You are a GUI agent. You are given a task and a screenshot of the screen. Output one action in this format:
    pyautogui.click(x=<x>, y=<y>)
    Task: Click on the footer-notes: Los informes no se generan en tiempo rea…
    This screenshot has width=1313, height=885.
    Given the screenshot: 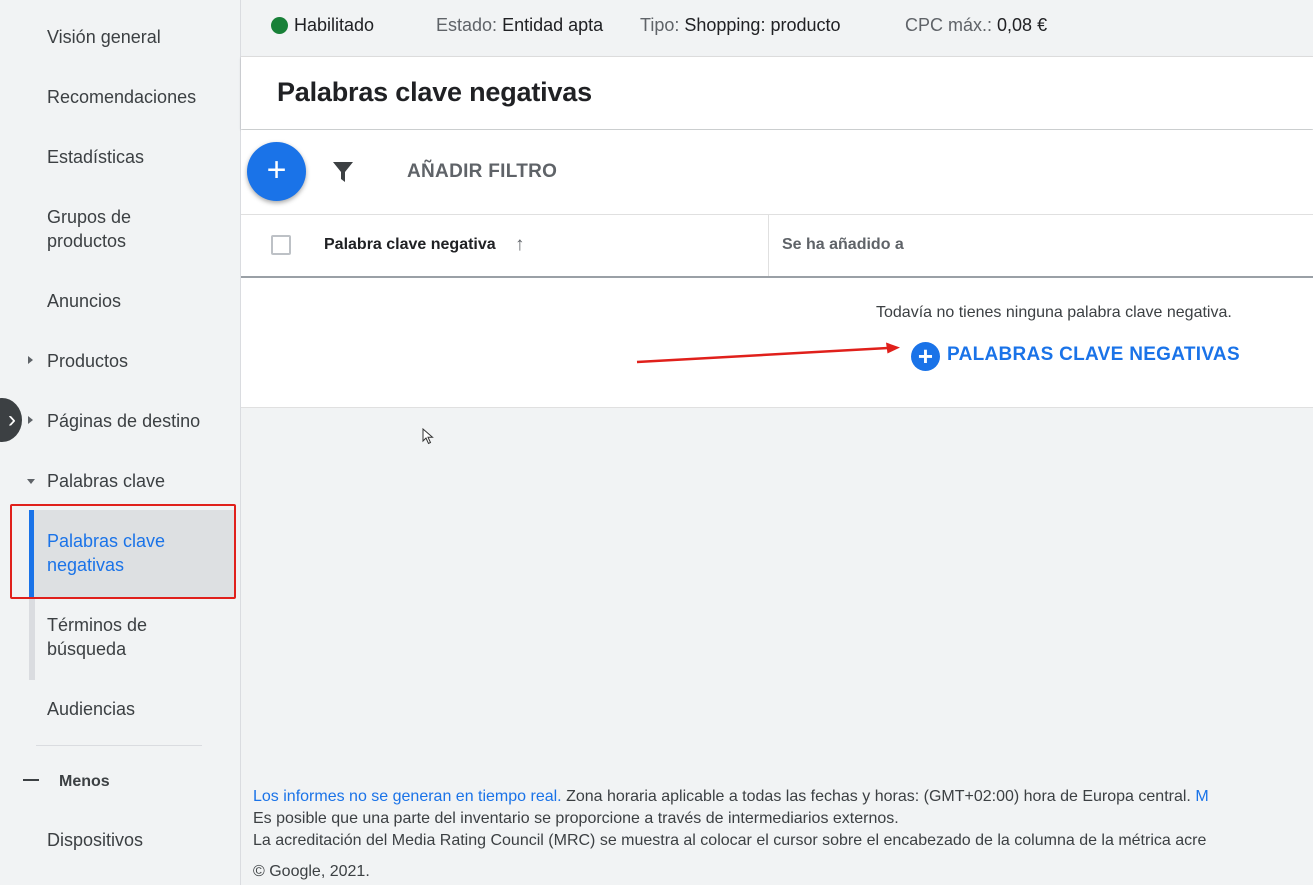 What is the action you would take?
    pyautogui.click(x=783, y=819)
    